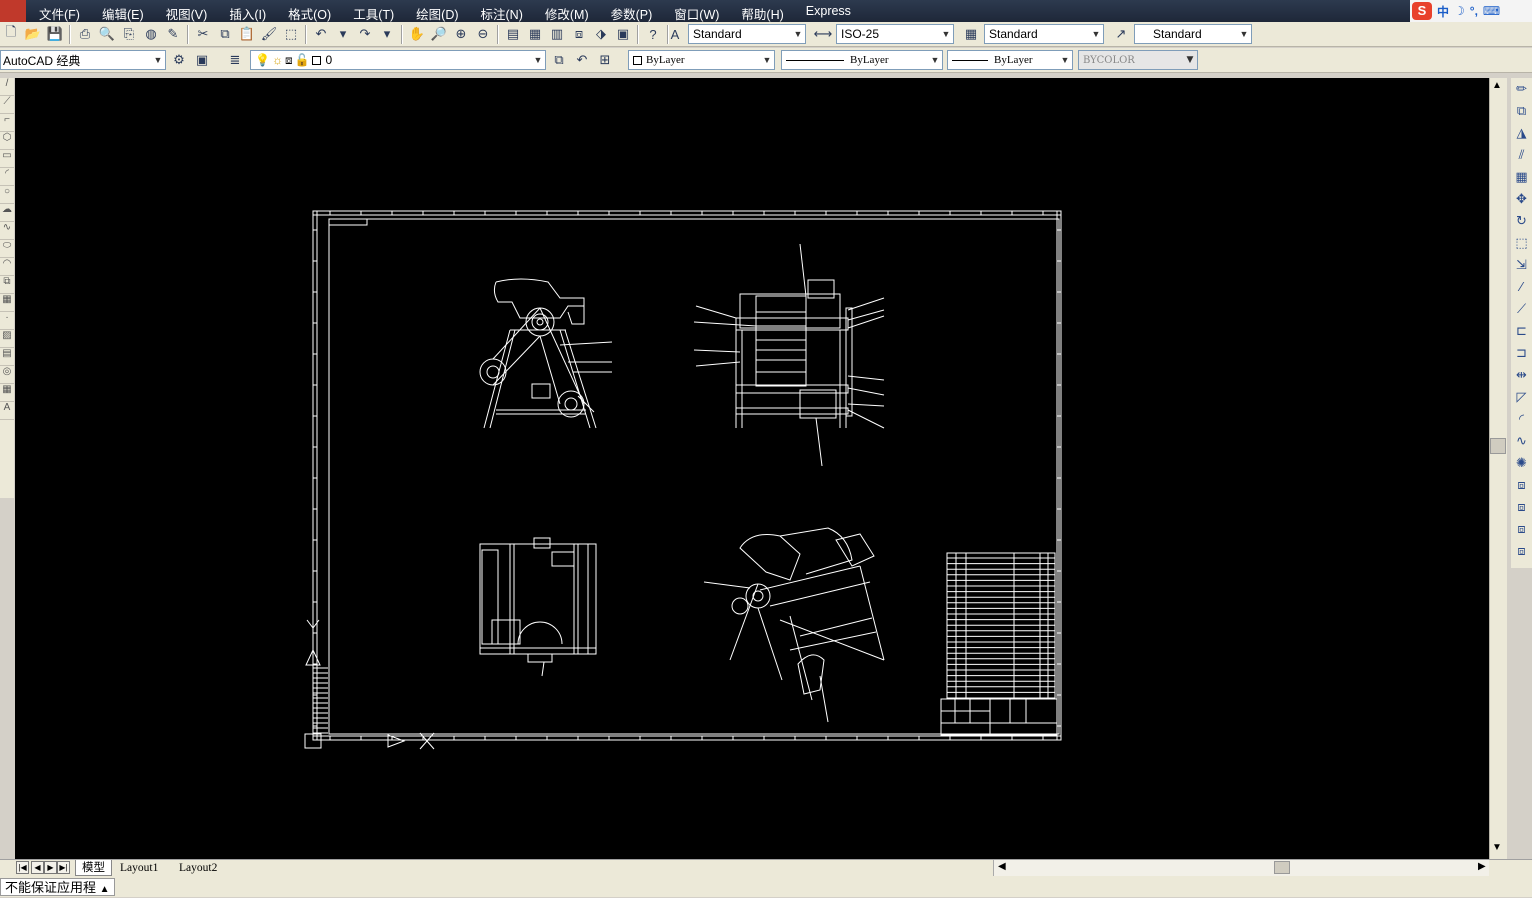 The image size is (1532, 898). What do you see at coordinates (203, 34) in the screenshot?
I see `cut-icon: ✂` at bounding box center [203, 34].